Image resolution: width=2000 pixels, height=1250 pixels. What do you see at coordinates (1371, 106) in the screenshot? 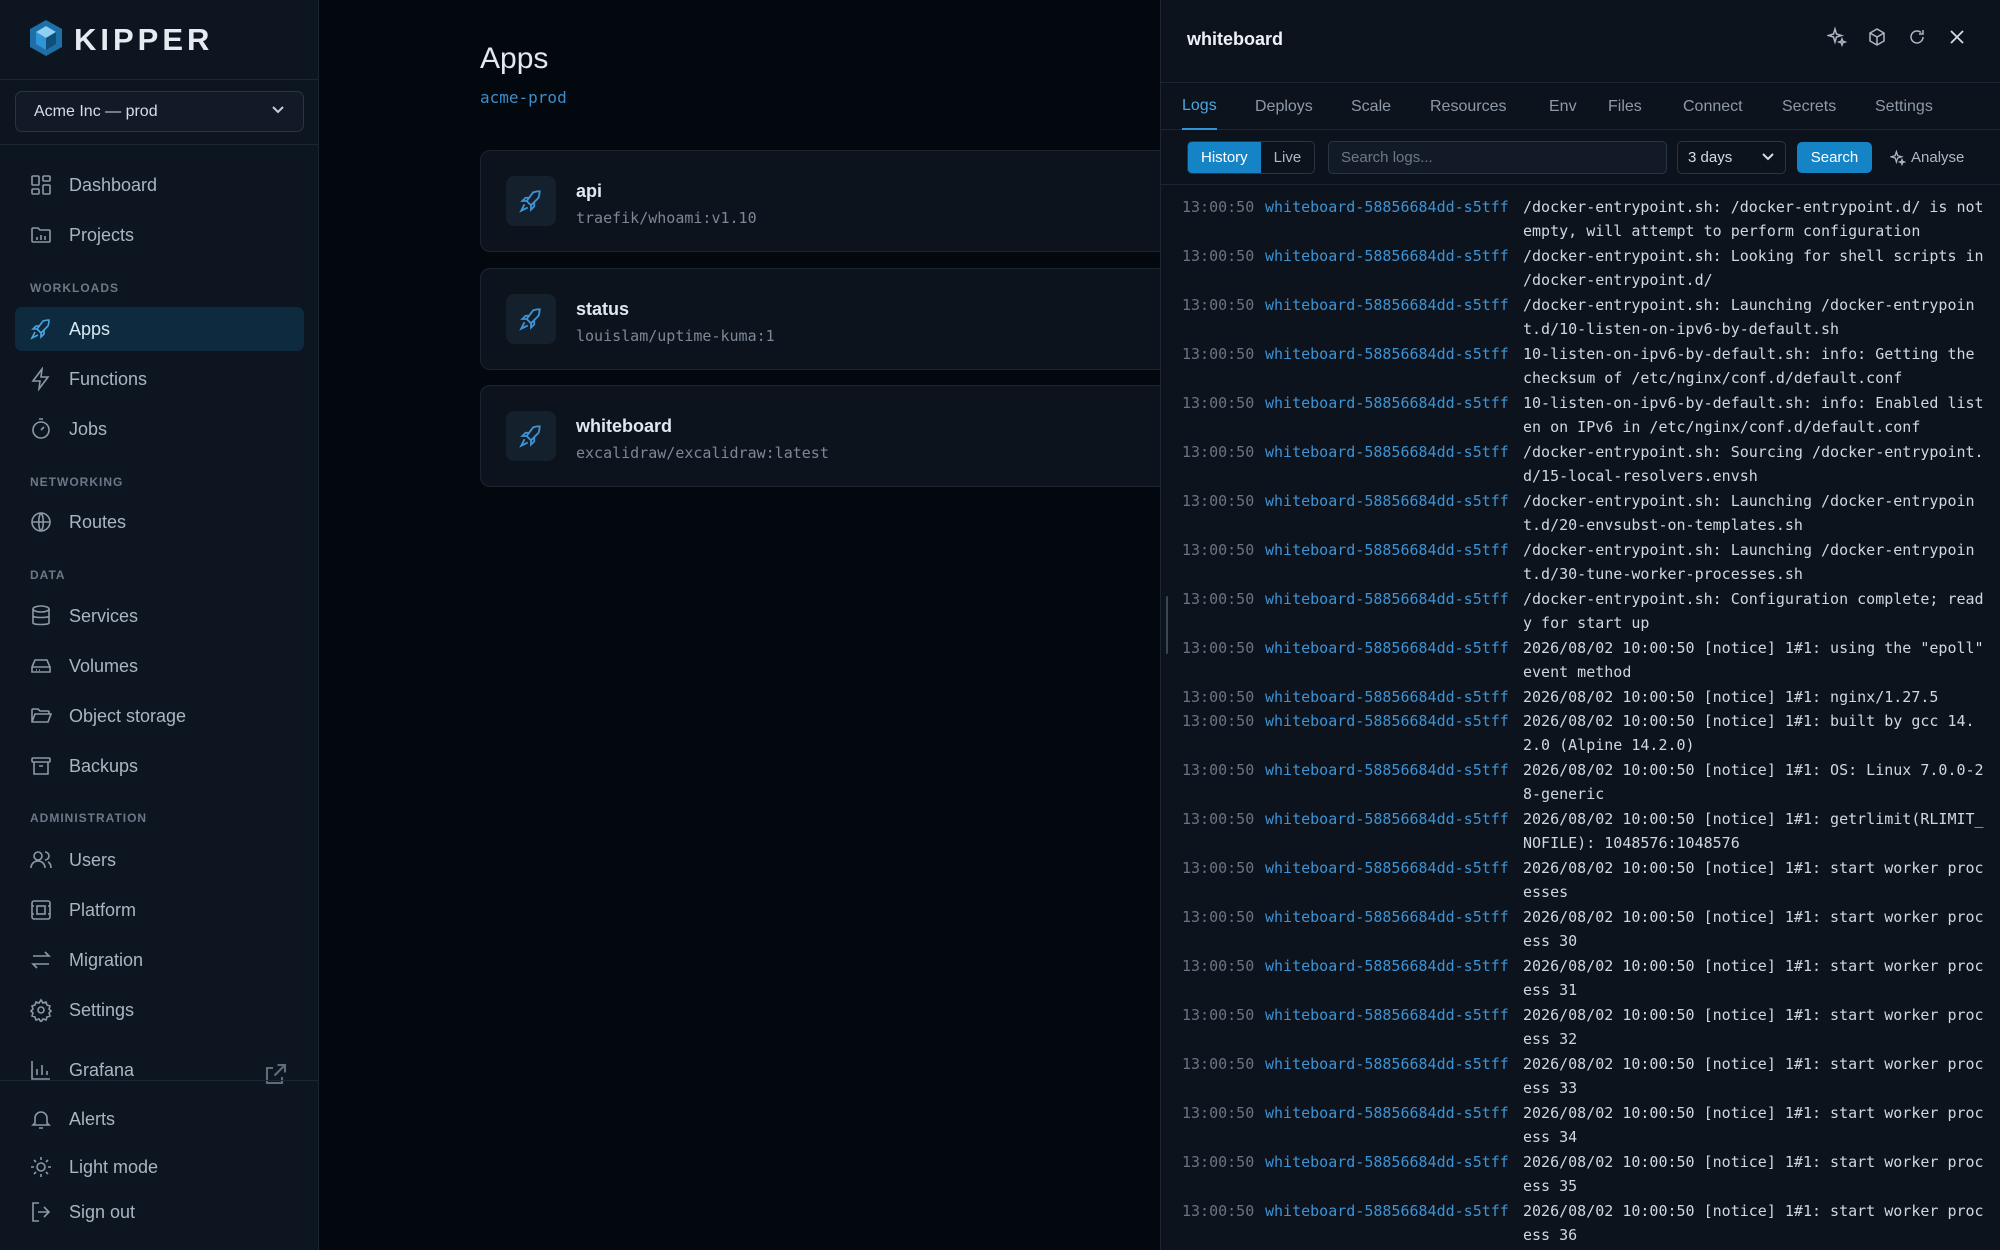
I see `tab-scale: Scale` at bounding box center [1371, 106].